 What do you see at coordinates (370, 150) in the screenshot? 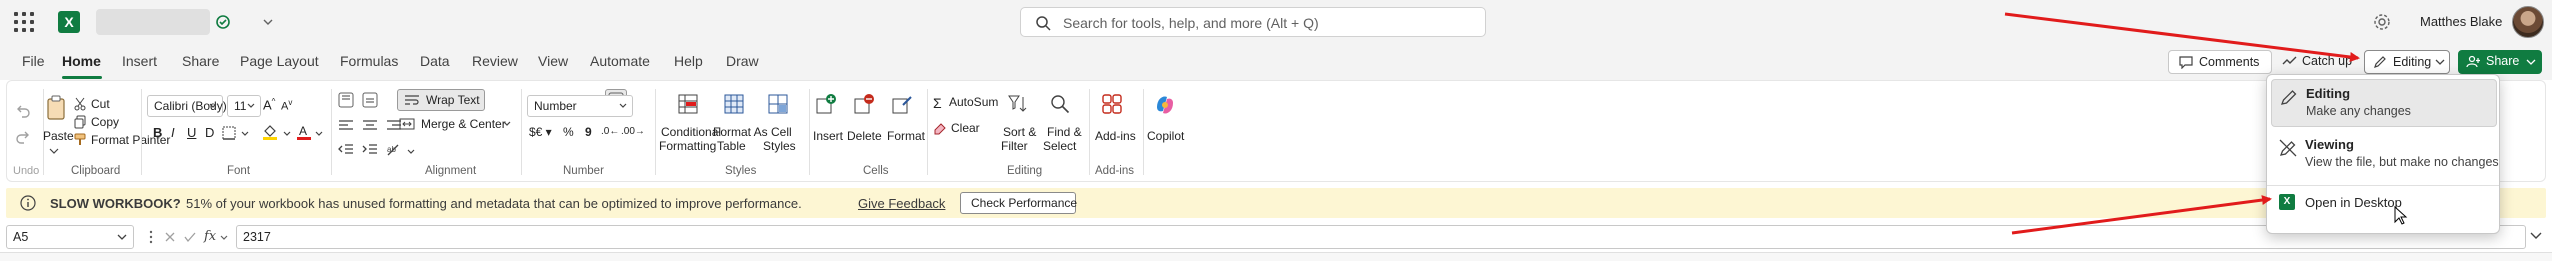
I see `increase-indent-icon` at bounding box center [370, 150].